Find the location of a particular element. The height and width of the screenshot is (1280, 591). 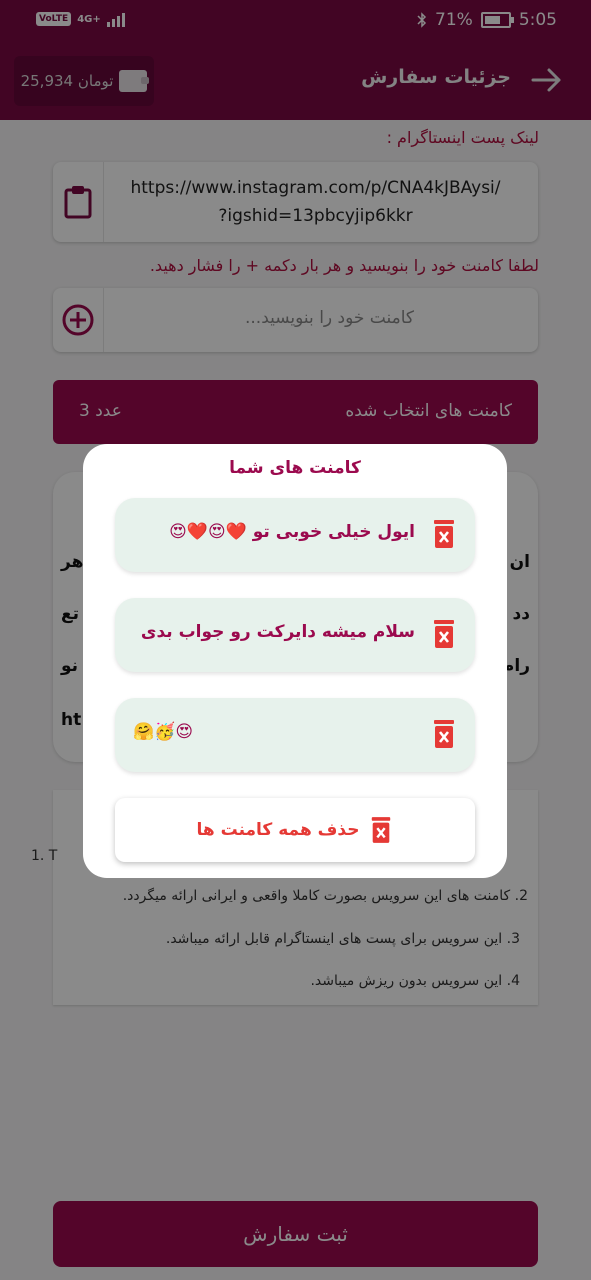

delete-all-button: حذف همه کامنت ها is located at coordinates (295, 830).